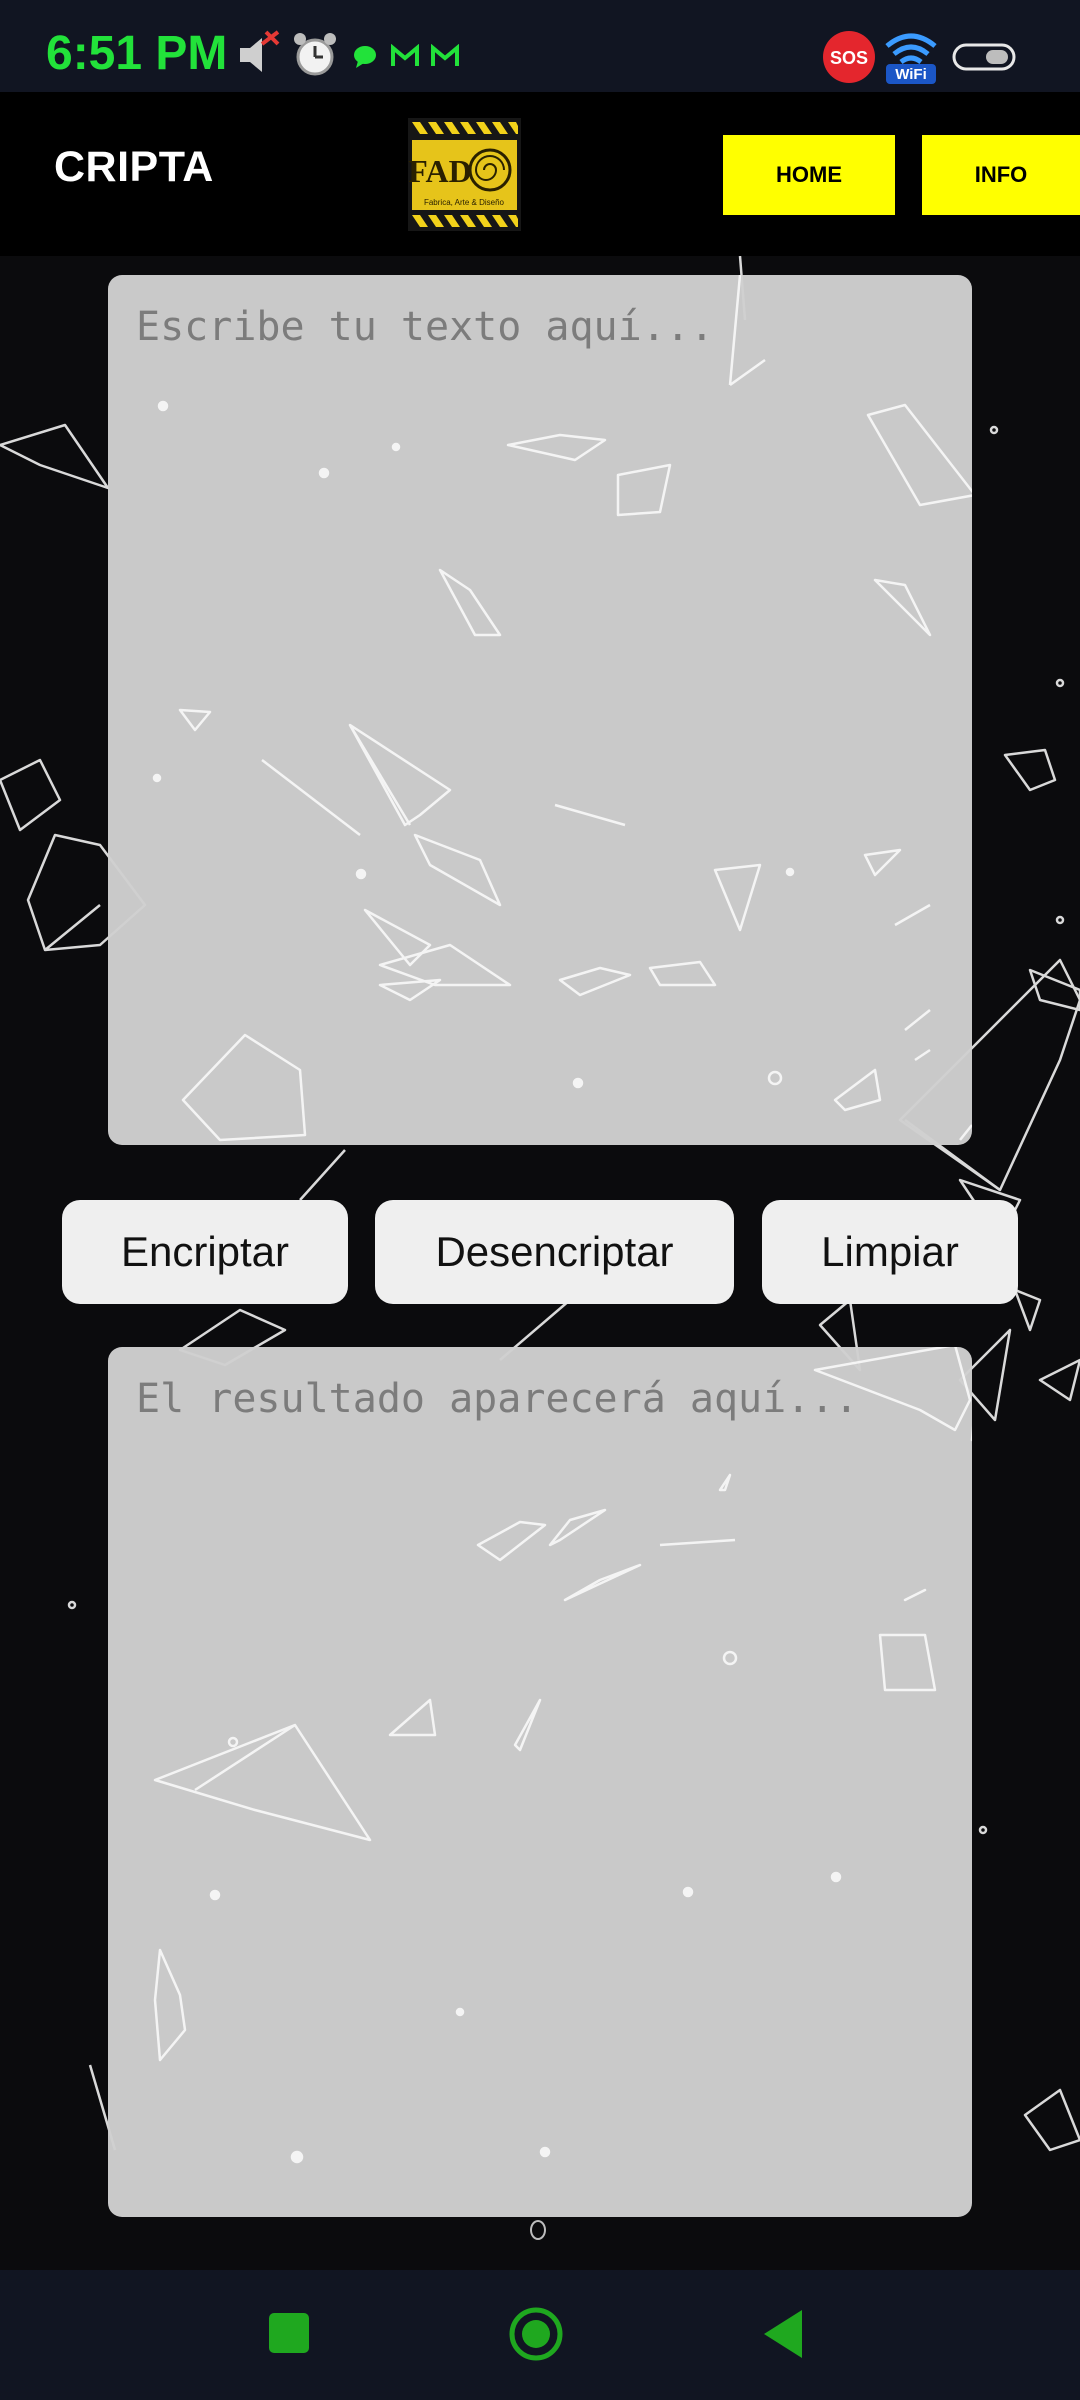 The width and height of the screenshot is (1080, 2400). I want to click on chat-bubble-icon, so click(365, 57).